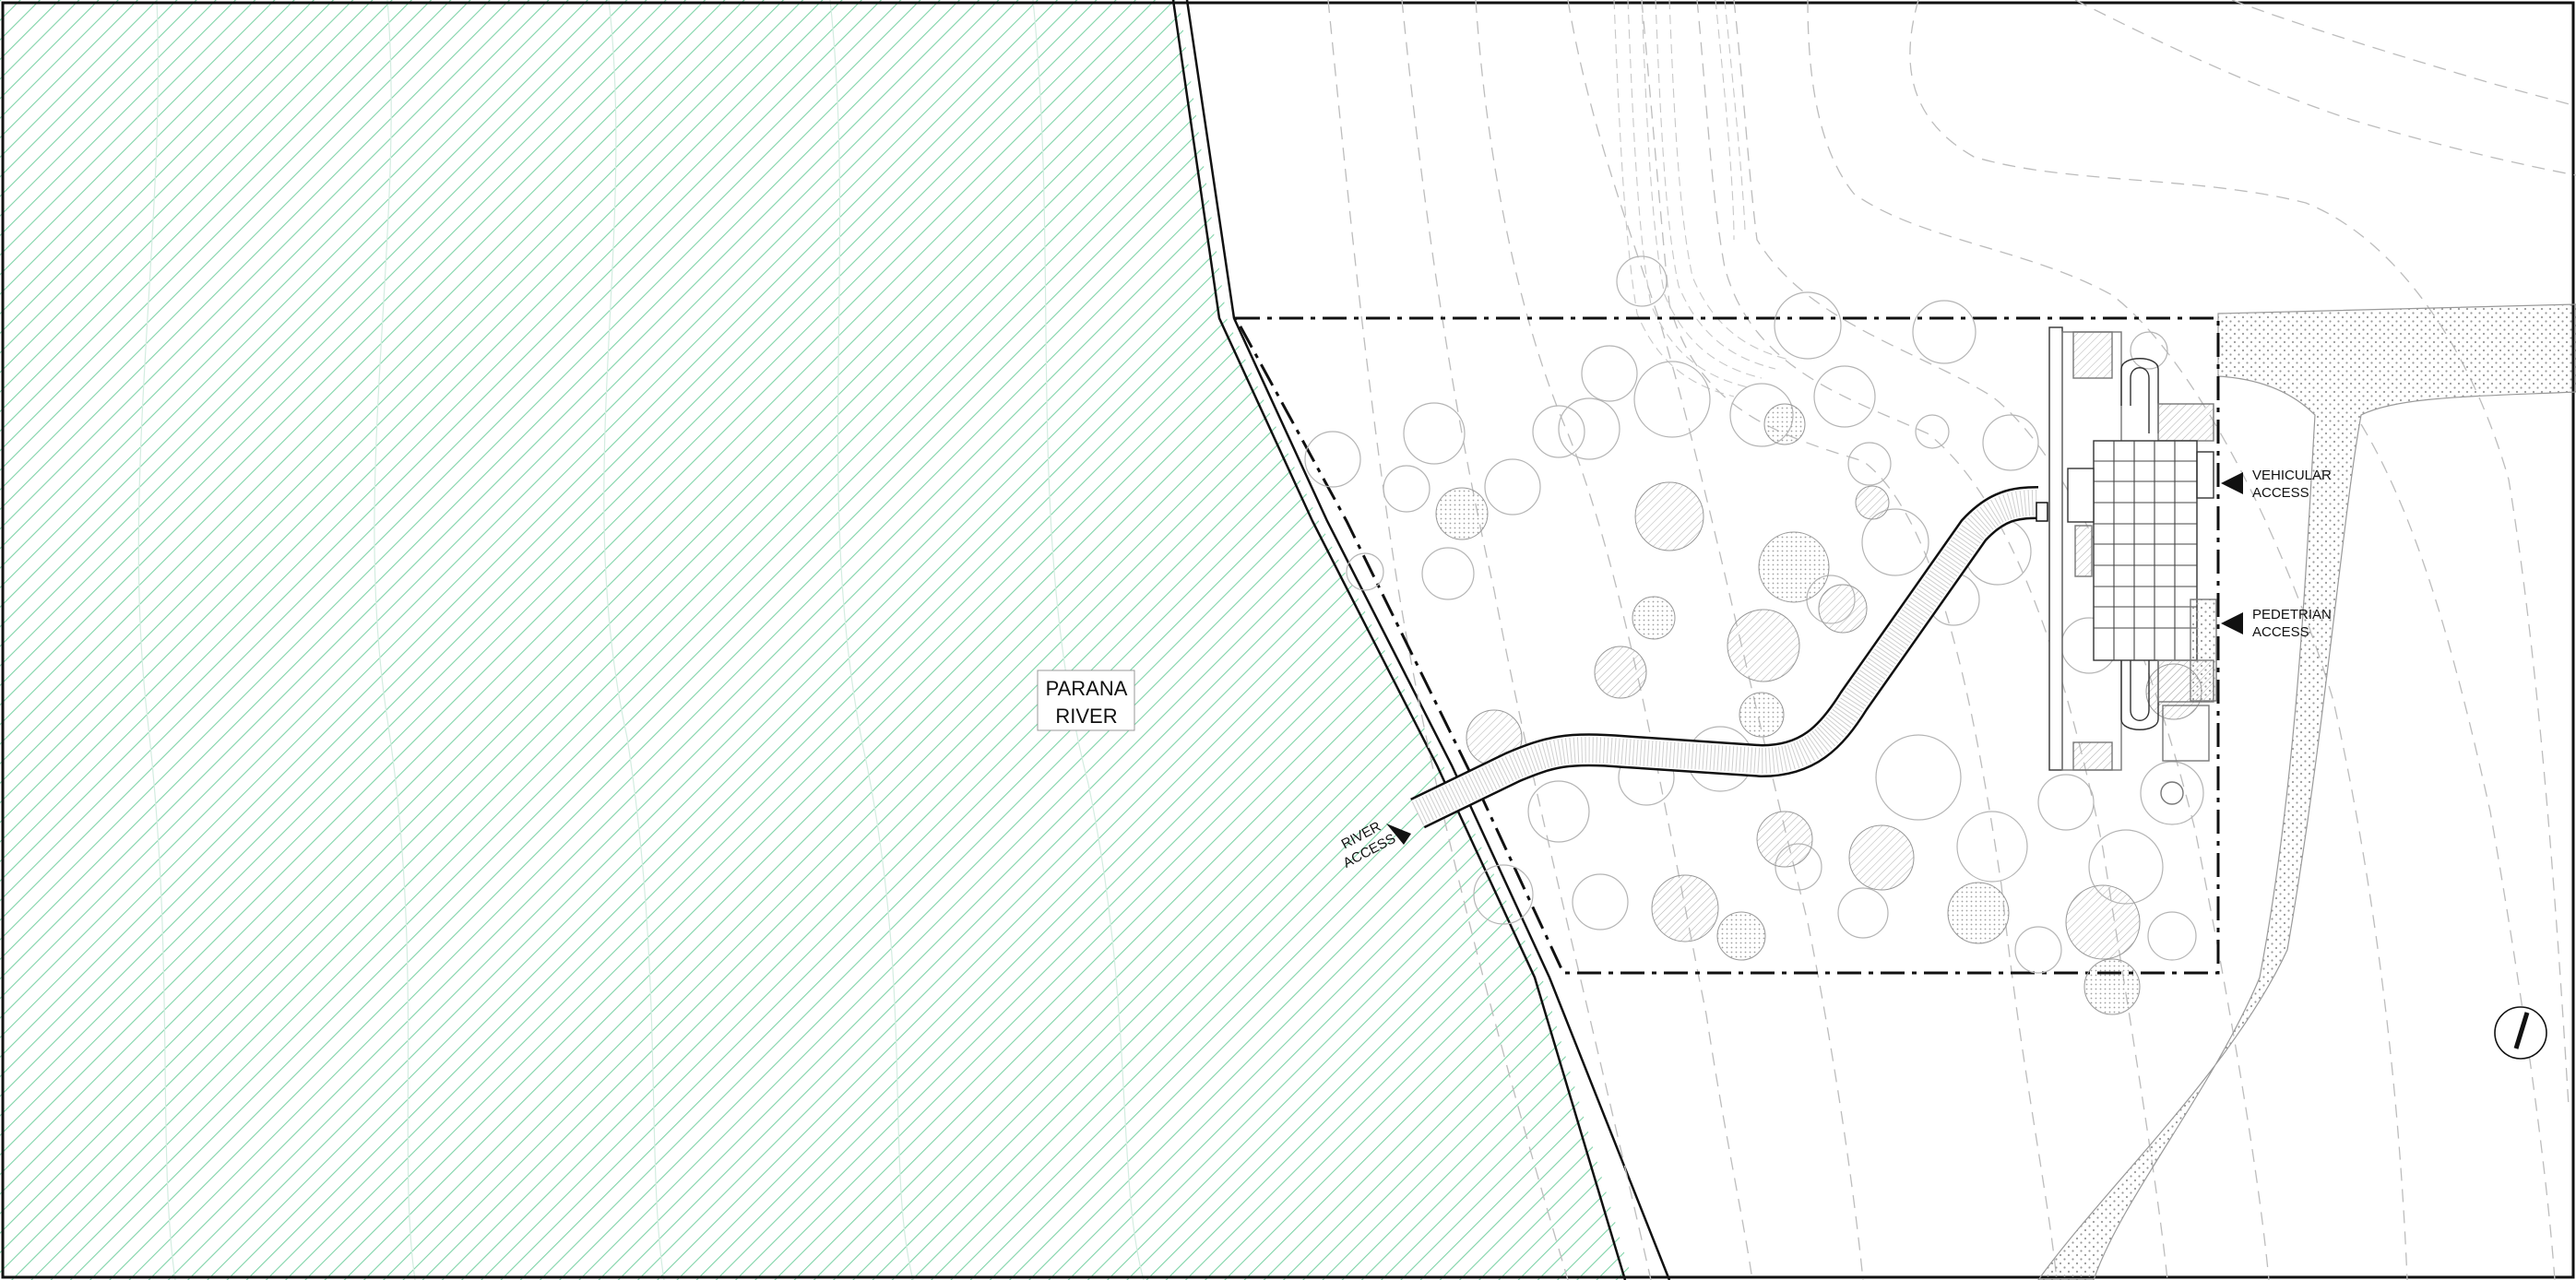 The width and height of the screenshot is (2576, 1280). What do you see at coordinates (1087, 688) in the screenshot?
I see `river-label-line1: PARANA` at bounding box center [1087, 688].